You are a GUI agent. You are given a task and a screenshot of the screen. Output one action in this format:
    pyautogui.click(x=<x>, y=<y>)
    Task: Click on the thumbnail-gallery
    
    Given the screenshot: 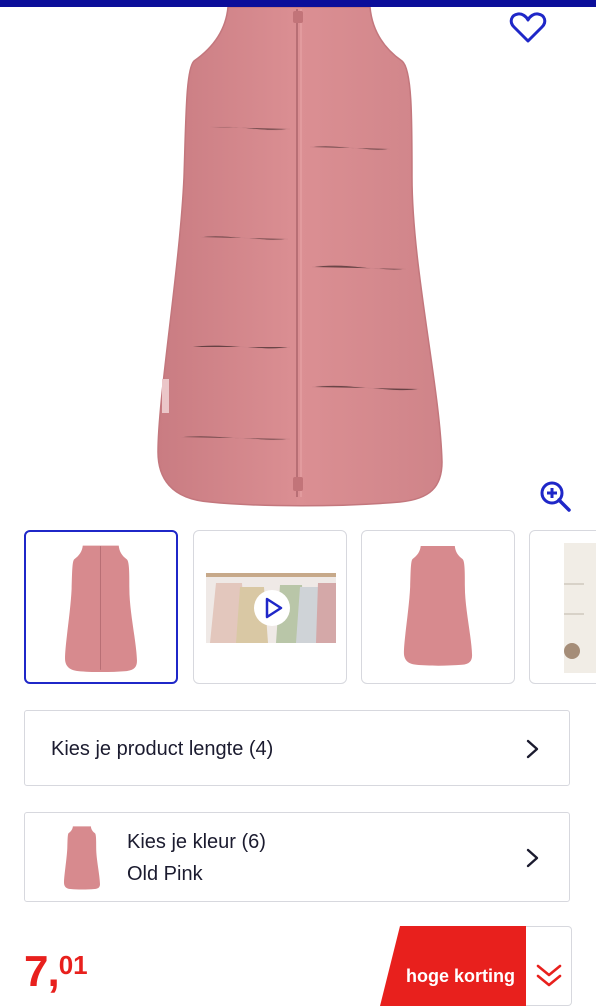 What is the action you would take?
    pyautogui.click(x=310, y=608)
    